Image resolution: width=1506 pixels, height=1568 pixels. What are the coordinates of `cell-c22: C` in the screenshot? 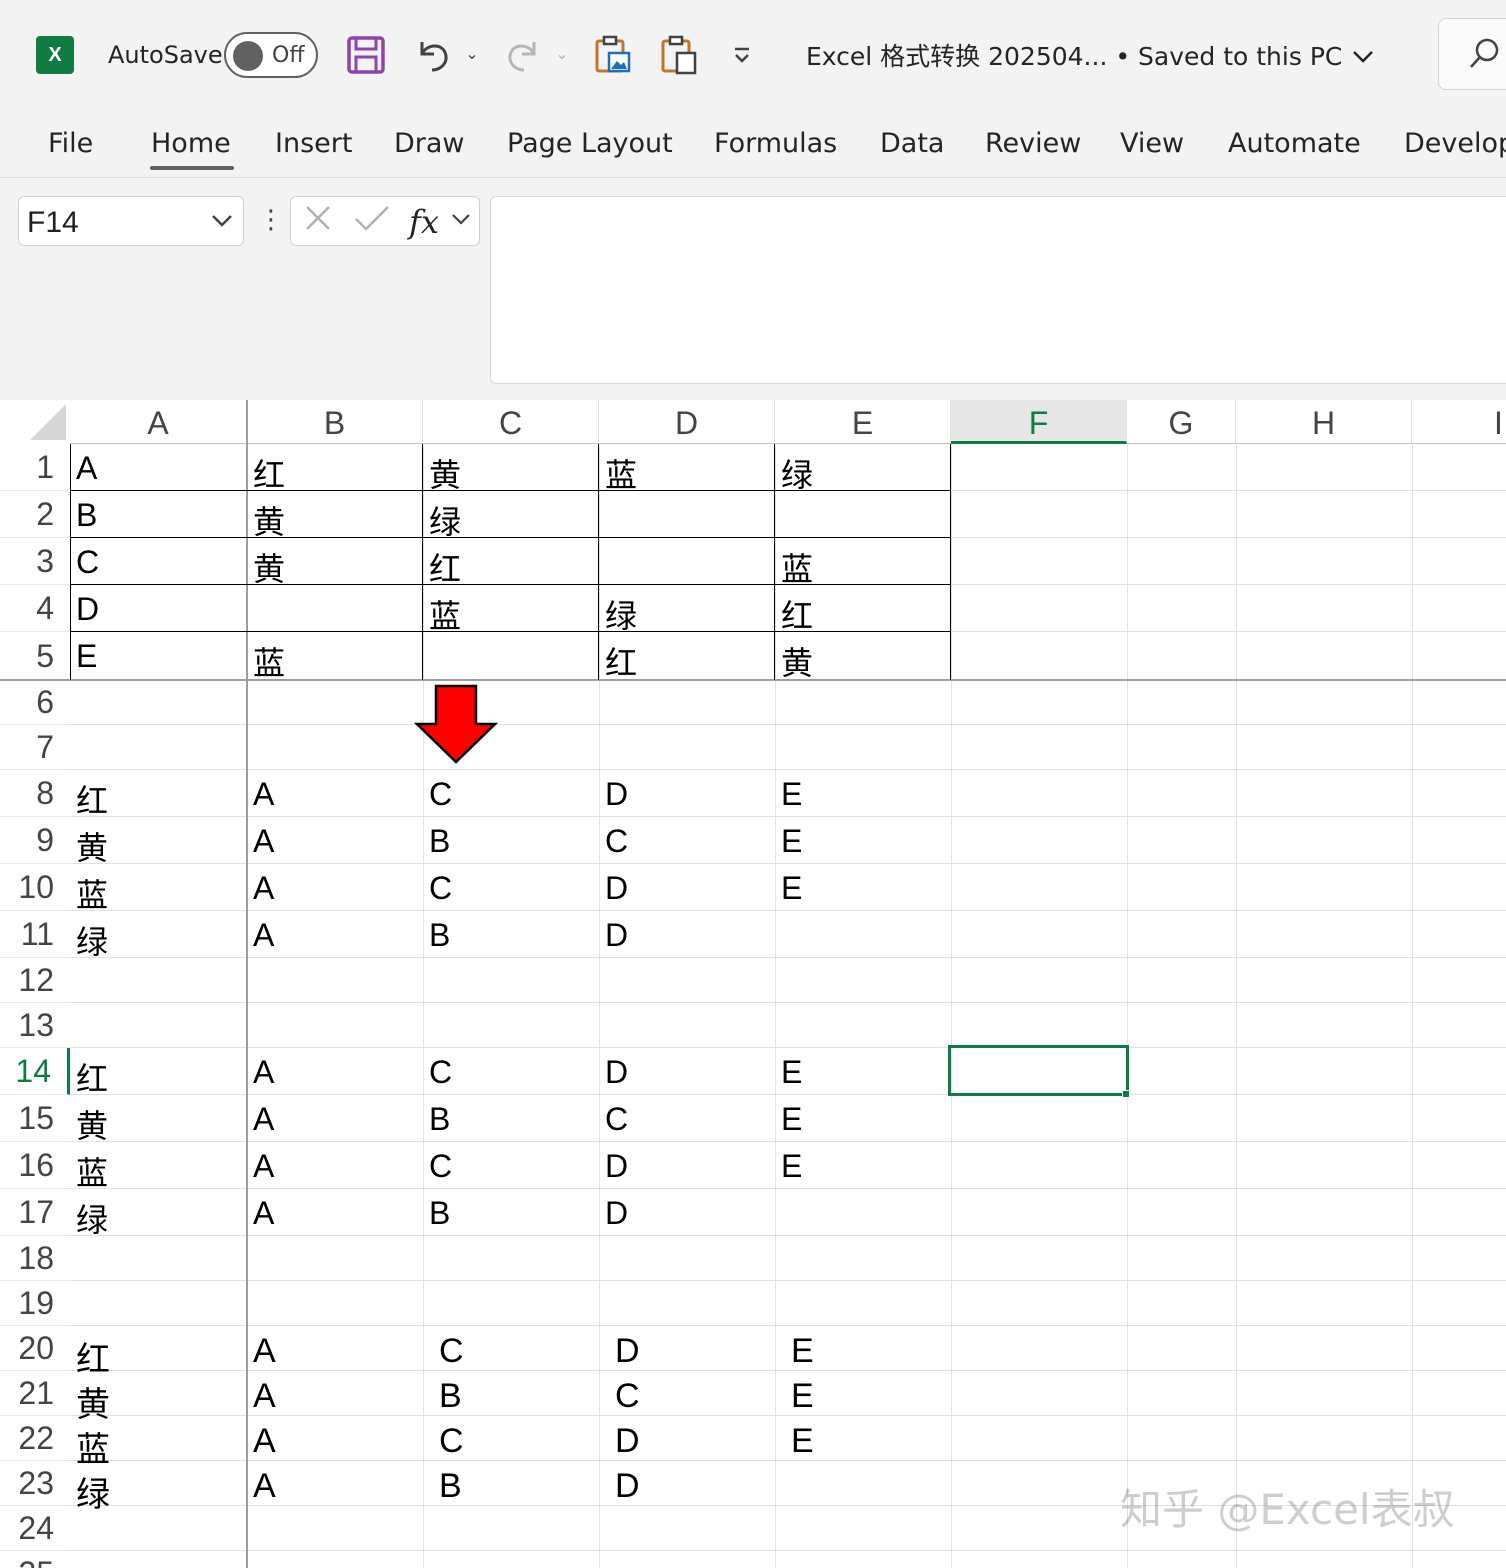 It's located at (451, 1441).